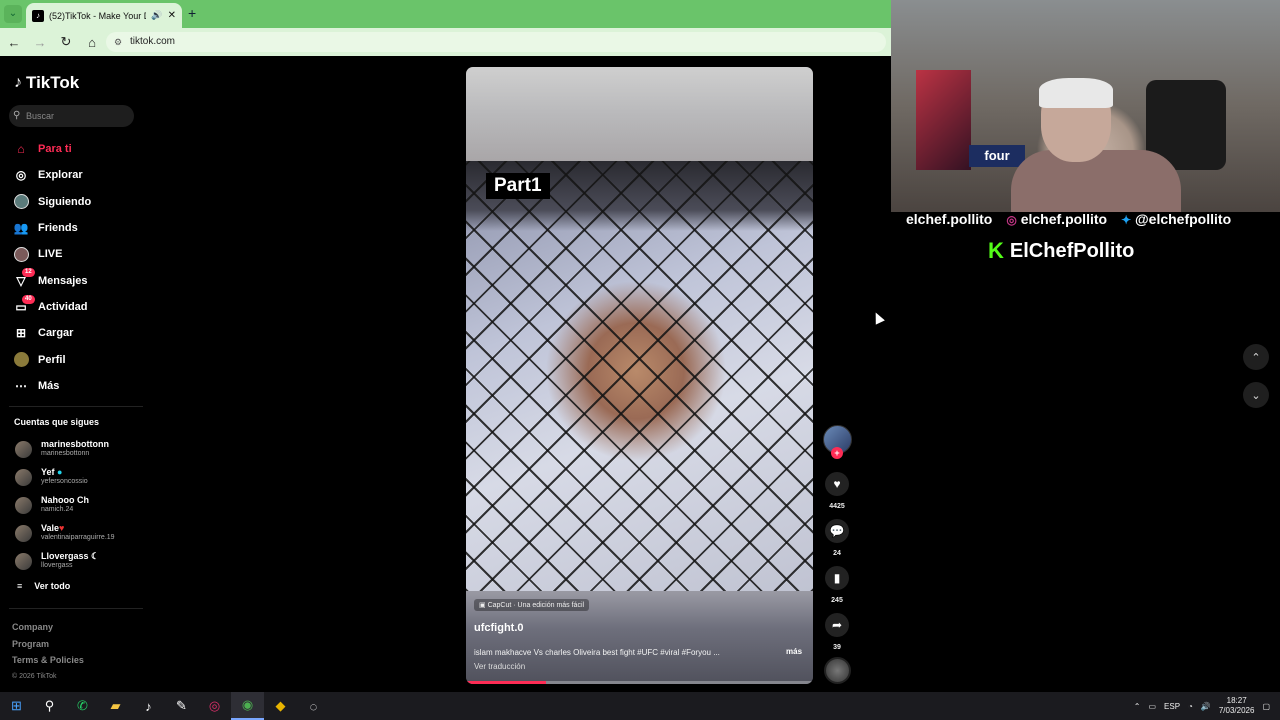  What do you see at coordinates (48, 627) in the screenshot?
I see `footer-link-company: Company` at bounding box center [48, 627].